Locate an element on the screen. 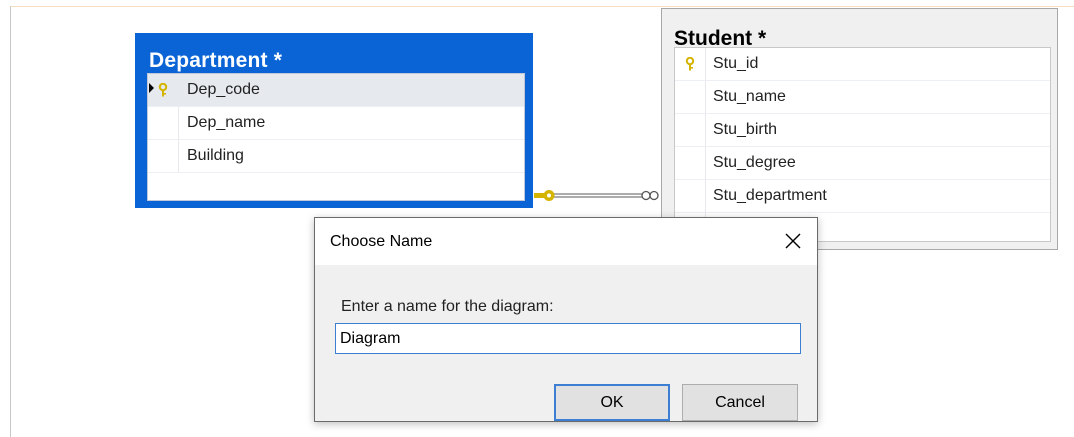  column-name: Dep_code is located at coordinates (223, 89).